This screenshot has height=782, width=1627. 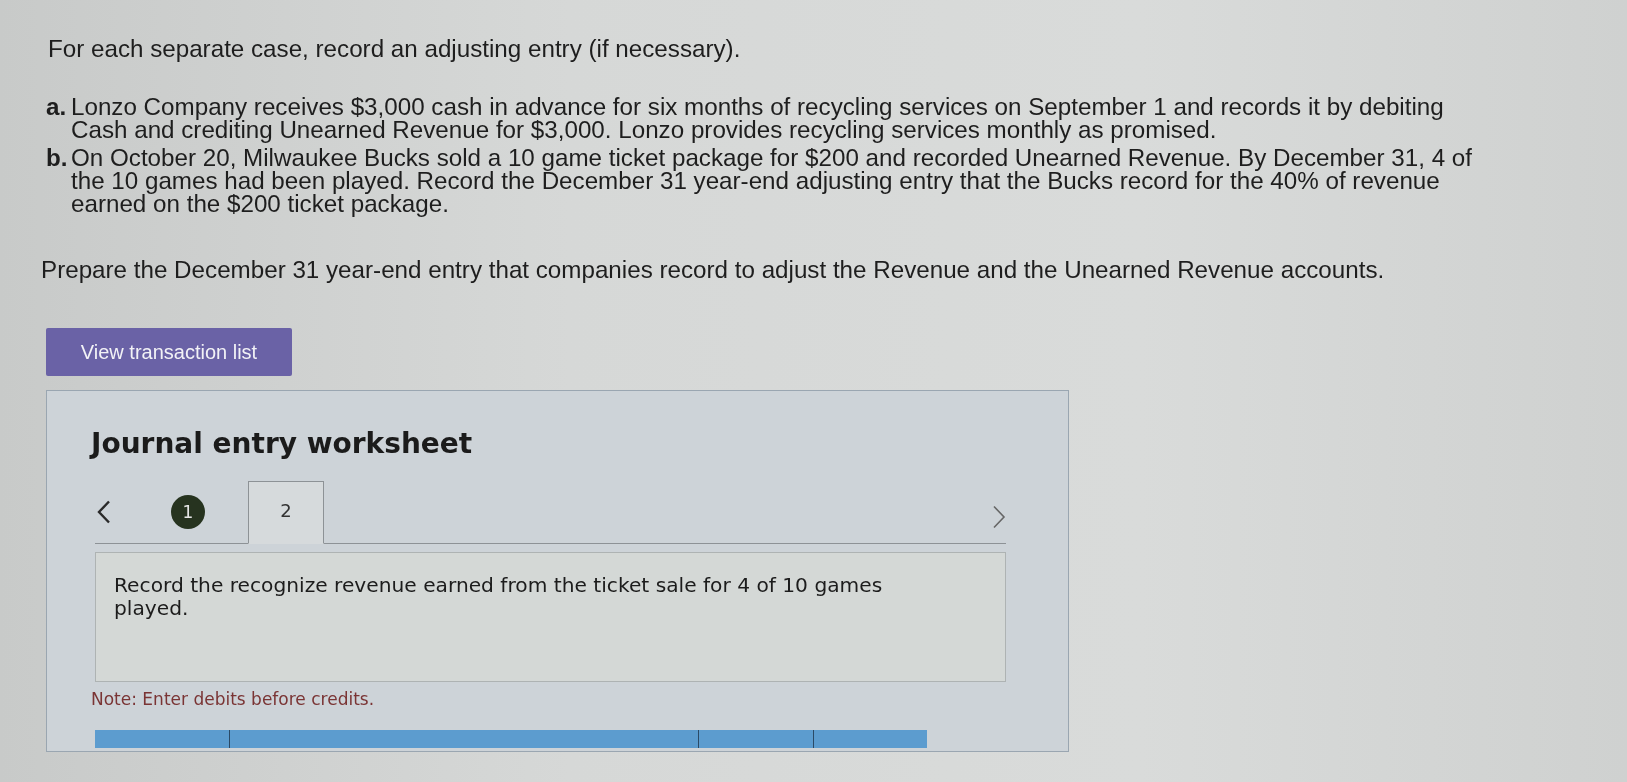 I want to click on instructions-text: For each separate case, record an adjusting entry (if necessary)., so click(x=394, y=48).